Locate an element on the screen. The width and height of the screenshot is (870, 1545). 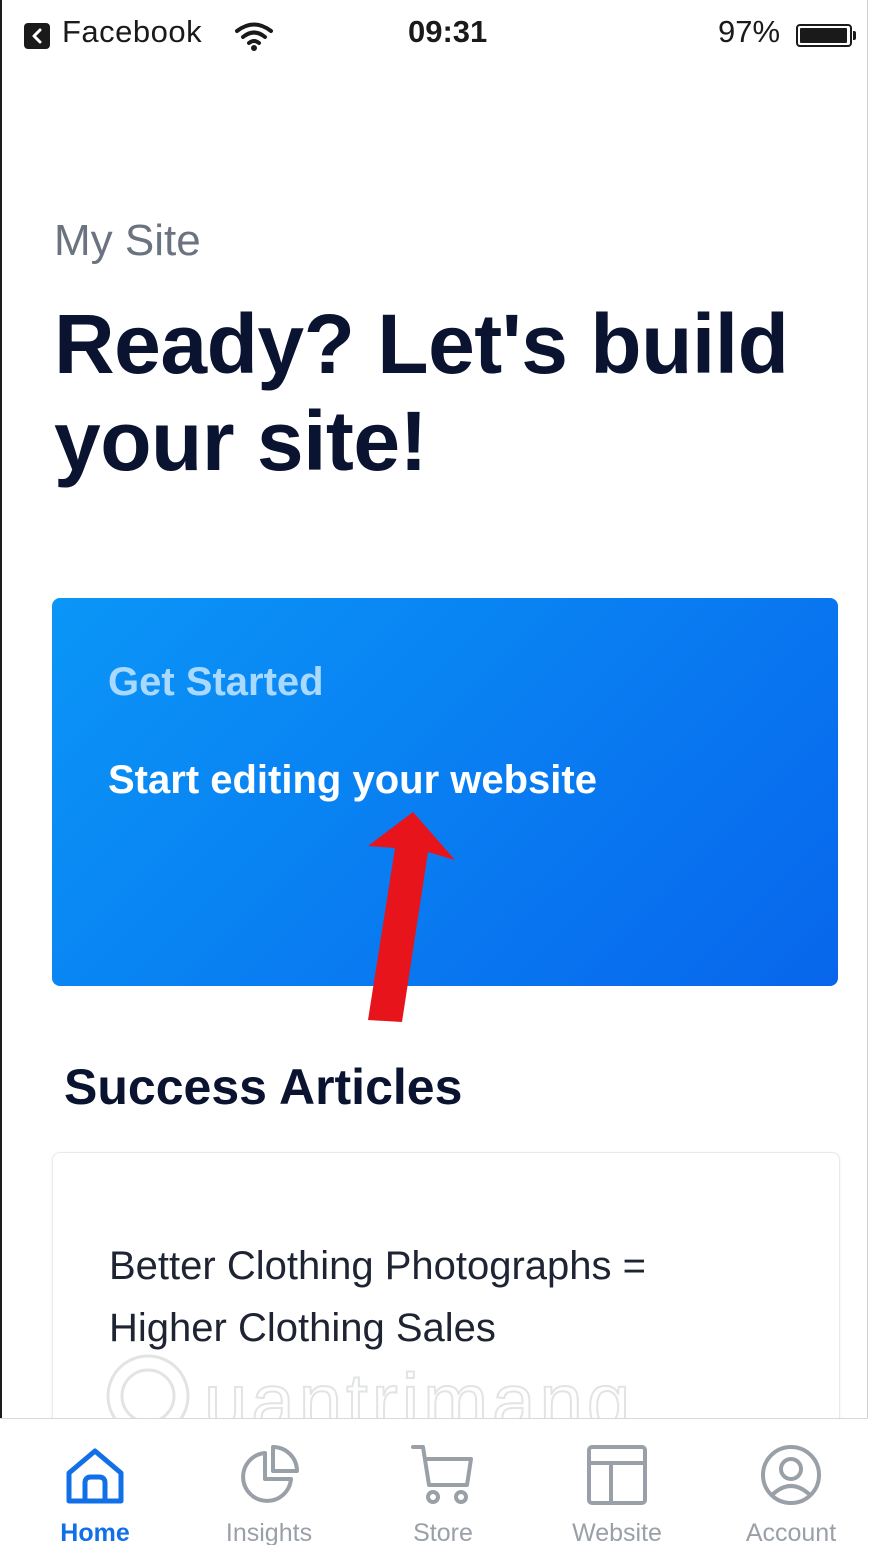
tab-account: Account is located at coordinates (787, 1482).